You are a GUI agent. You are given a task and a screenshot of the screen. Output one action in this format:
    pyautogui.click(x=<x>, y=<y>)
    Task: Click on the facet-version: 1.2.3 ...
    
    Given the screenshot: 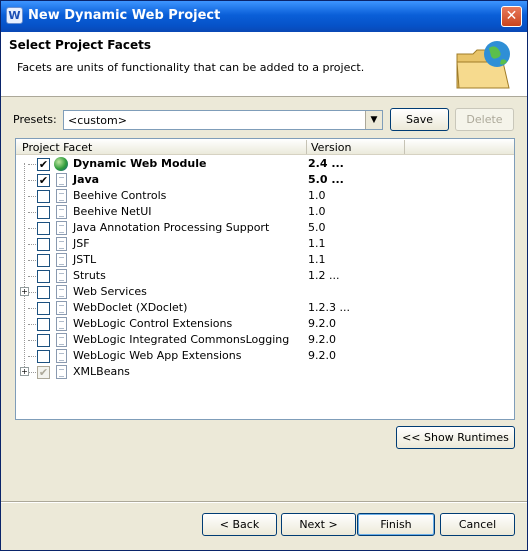 What is the action you would take?
    pyautogui.click(x=329, y=307)
    